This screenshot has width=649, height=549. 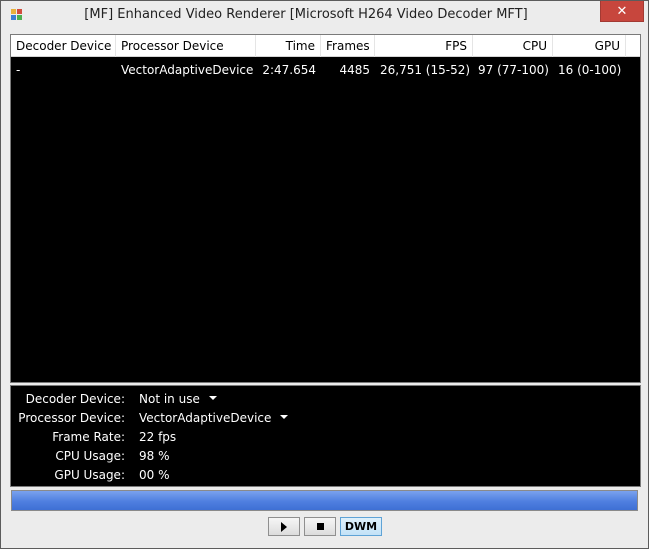 I want to click on decoder-device-dropdown: Not in use, so click(x=178, y=399).